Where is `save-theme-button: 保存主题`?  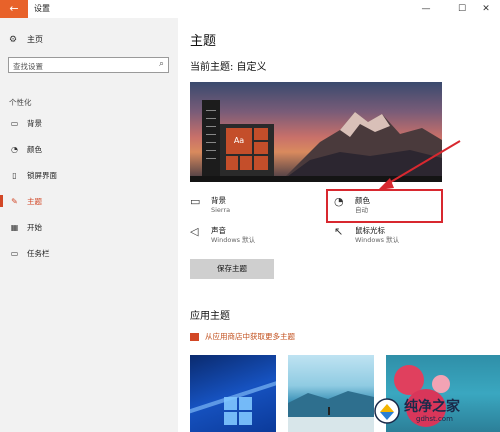 save-theme-button: 保存主题 is located at coordinates (232, 269).